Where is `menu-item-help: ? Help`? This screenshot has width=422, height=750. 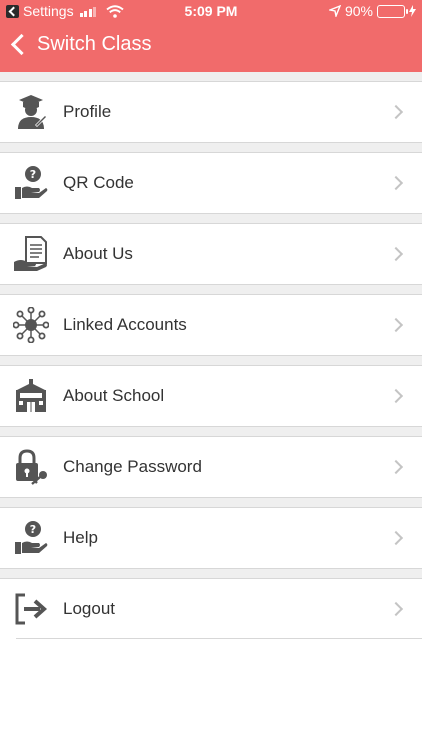 menu-item-help: ? Help is located at coordinates (211, 538).